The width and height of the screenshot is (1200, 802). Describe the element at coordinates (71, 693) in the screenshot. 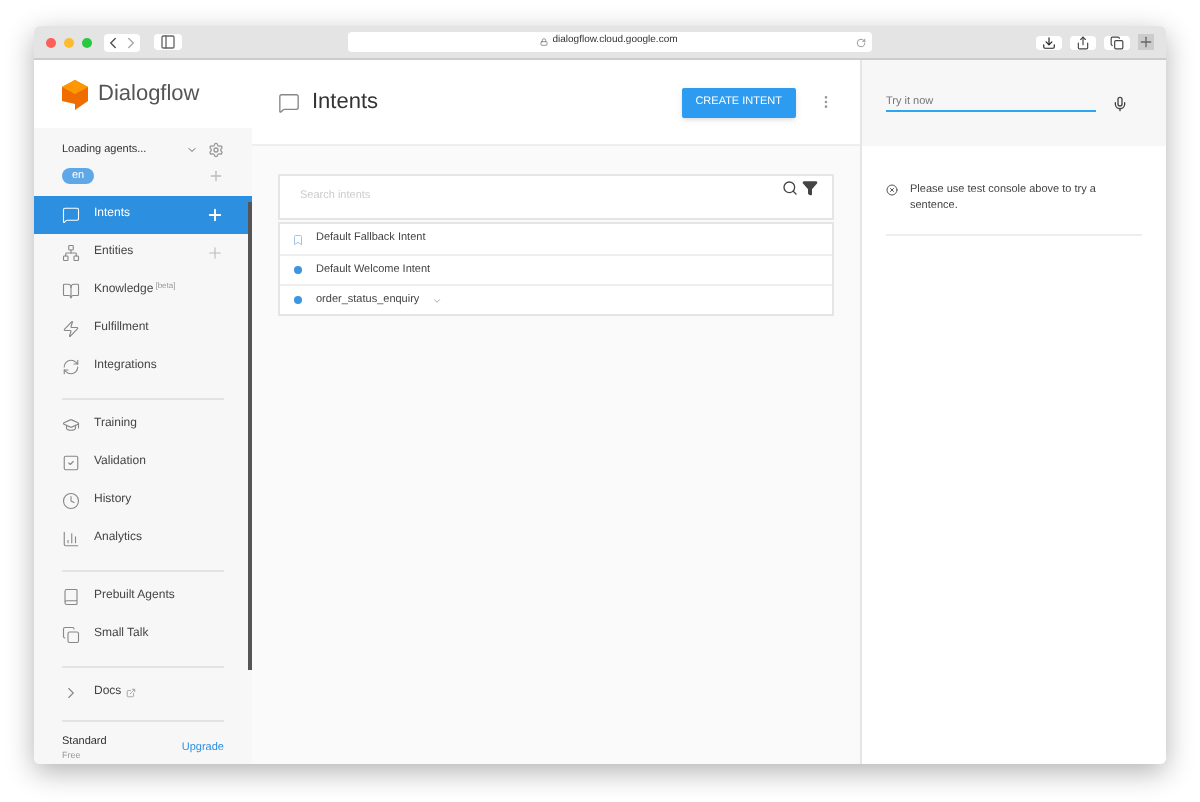

I see `chevron-right-icon` at that location.